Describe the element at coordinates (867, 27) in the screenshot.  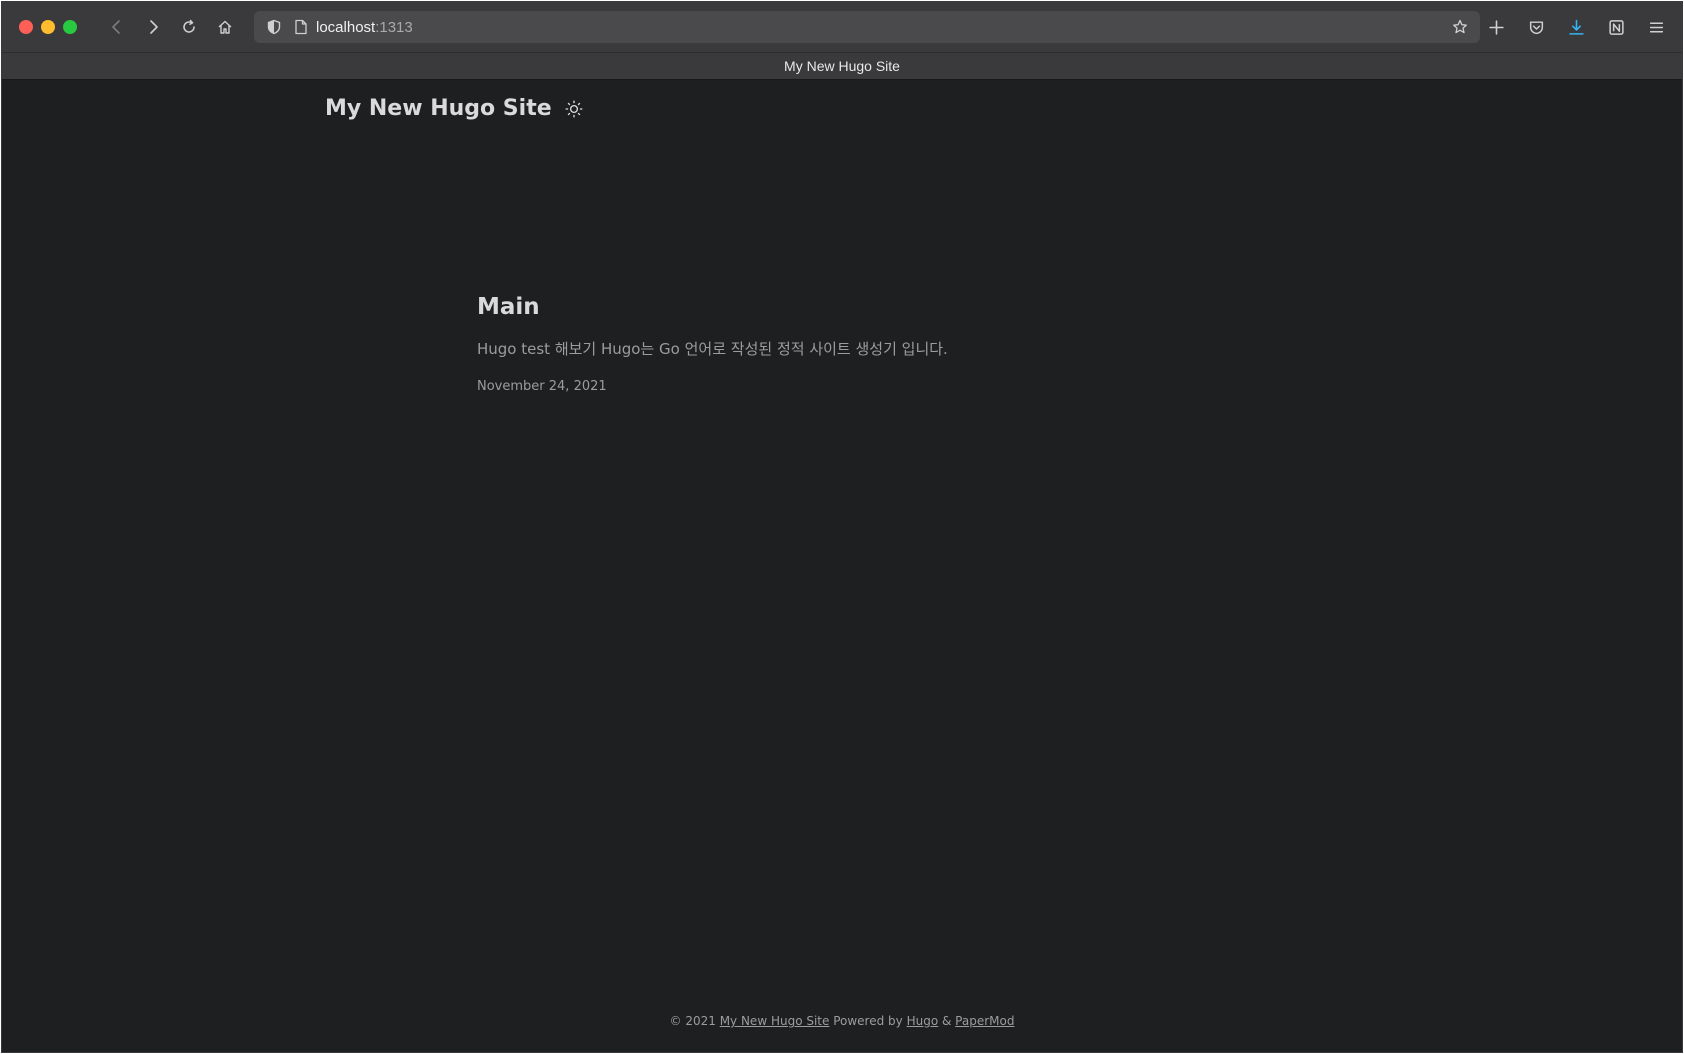
I see `address-bar: localhost:1313` at that location.